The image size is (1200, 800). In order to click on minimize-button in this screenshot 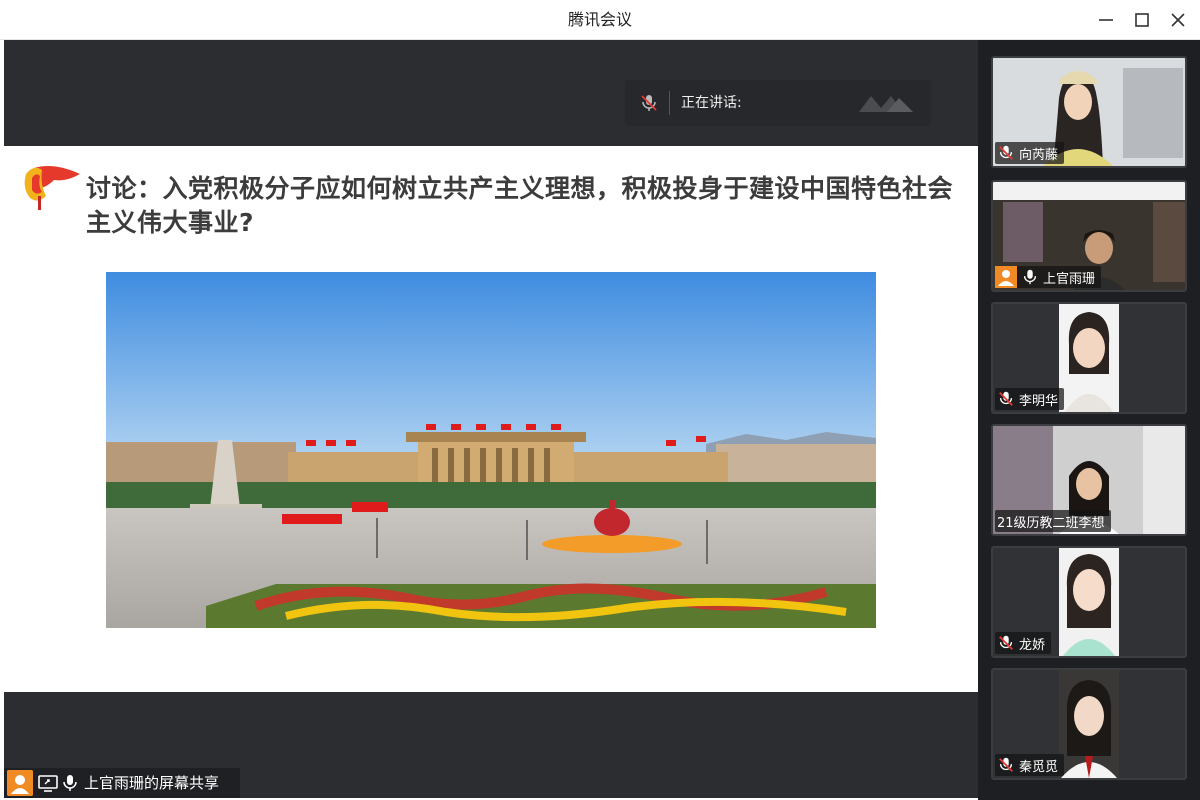, I will do `click(1106, 20)`.